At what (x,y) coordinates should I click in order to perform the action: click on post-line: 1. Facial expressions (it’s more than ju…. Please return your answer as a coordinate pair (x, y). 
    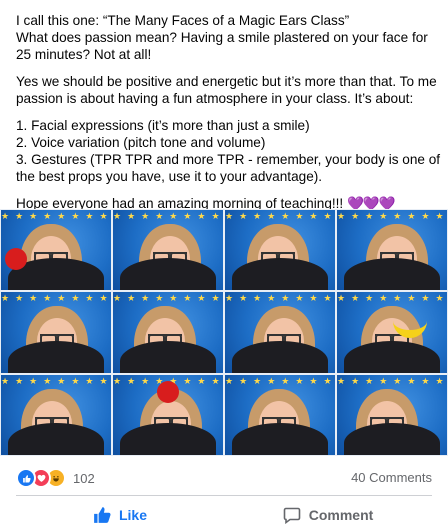
    Looking at the image, I should click on (163, 125).